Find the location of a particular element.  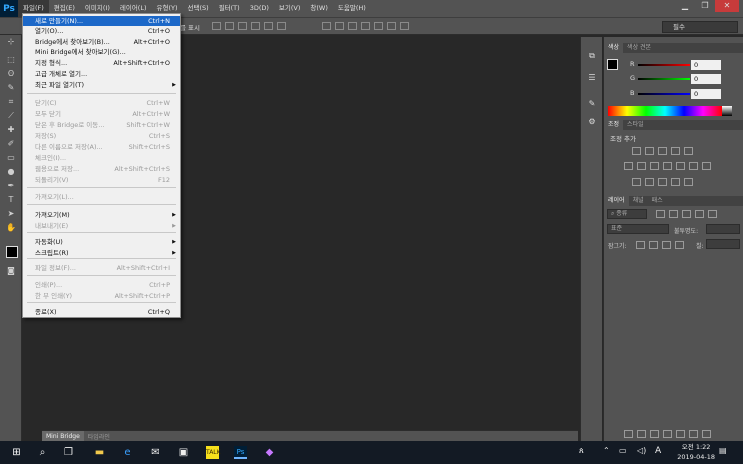

tab-color: 색상 is located at coordinates (614, 48).